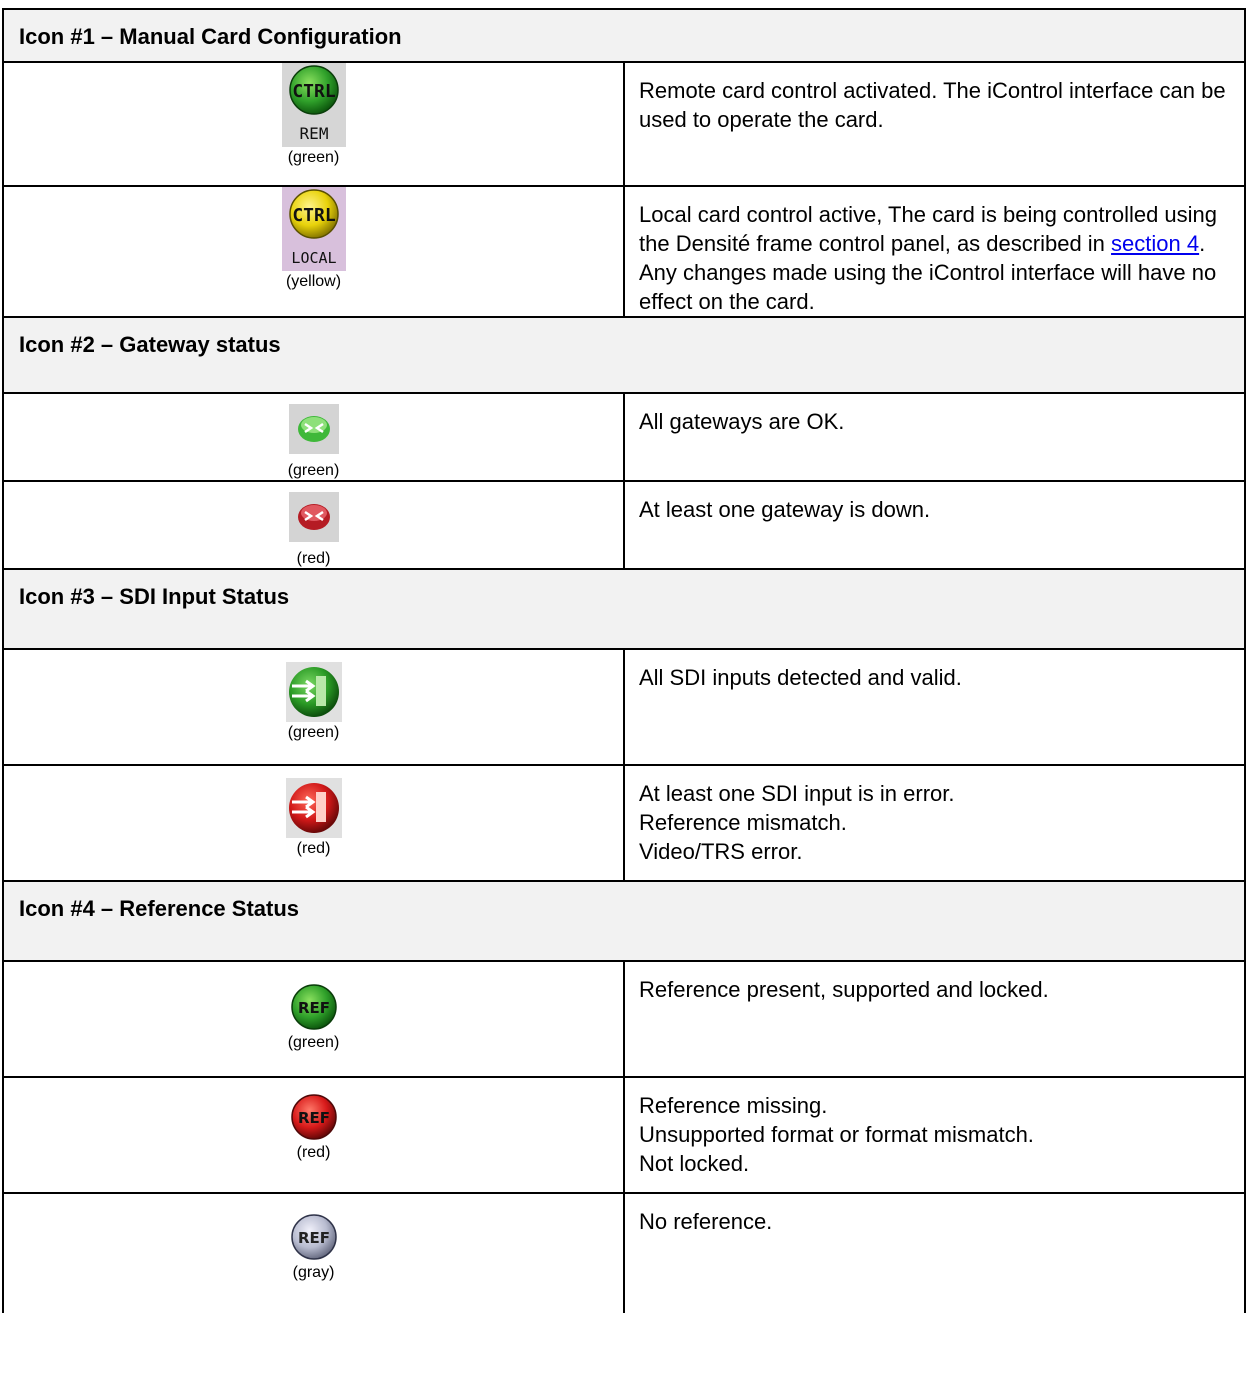 The height and width of the screenshot is (1373, 1246). I want to click on icon-label: REM, so click(313, 133).